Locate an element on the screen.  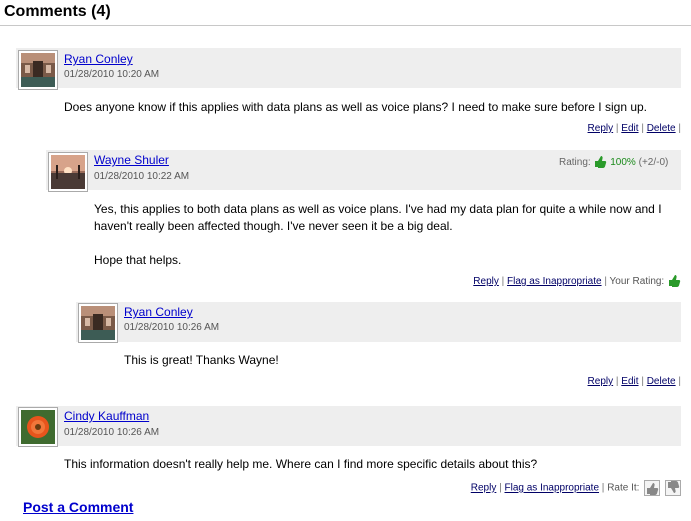
comment-actions: Reply | Flag as Inappropriate | Rate It: is located at coordinates (576, 488).